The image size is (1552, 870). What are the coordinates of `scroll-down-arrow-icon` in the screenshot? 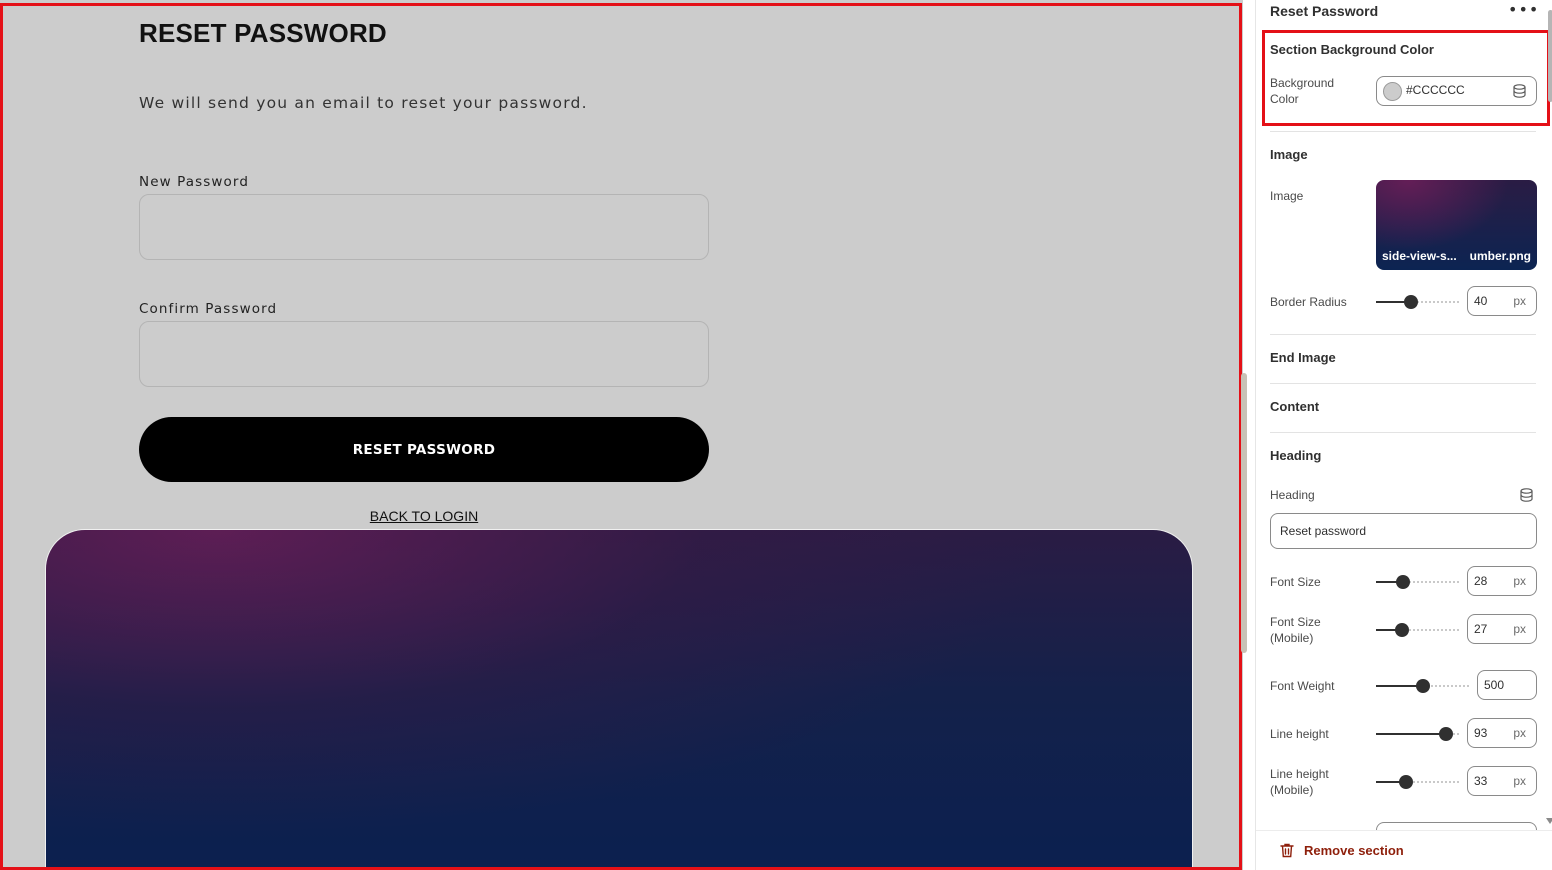 It's located at (1549, 821).